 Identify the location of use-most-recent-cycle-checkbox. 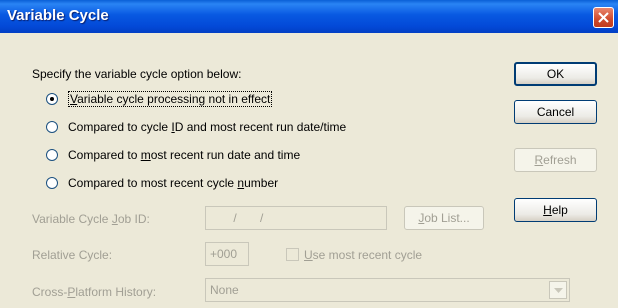
(292, 254).